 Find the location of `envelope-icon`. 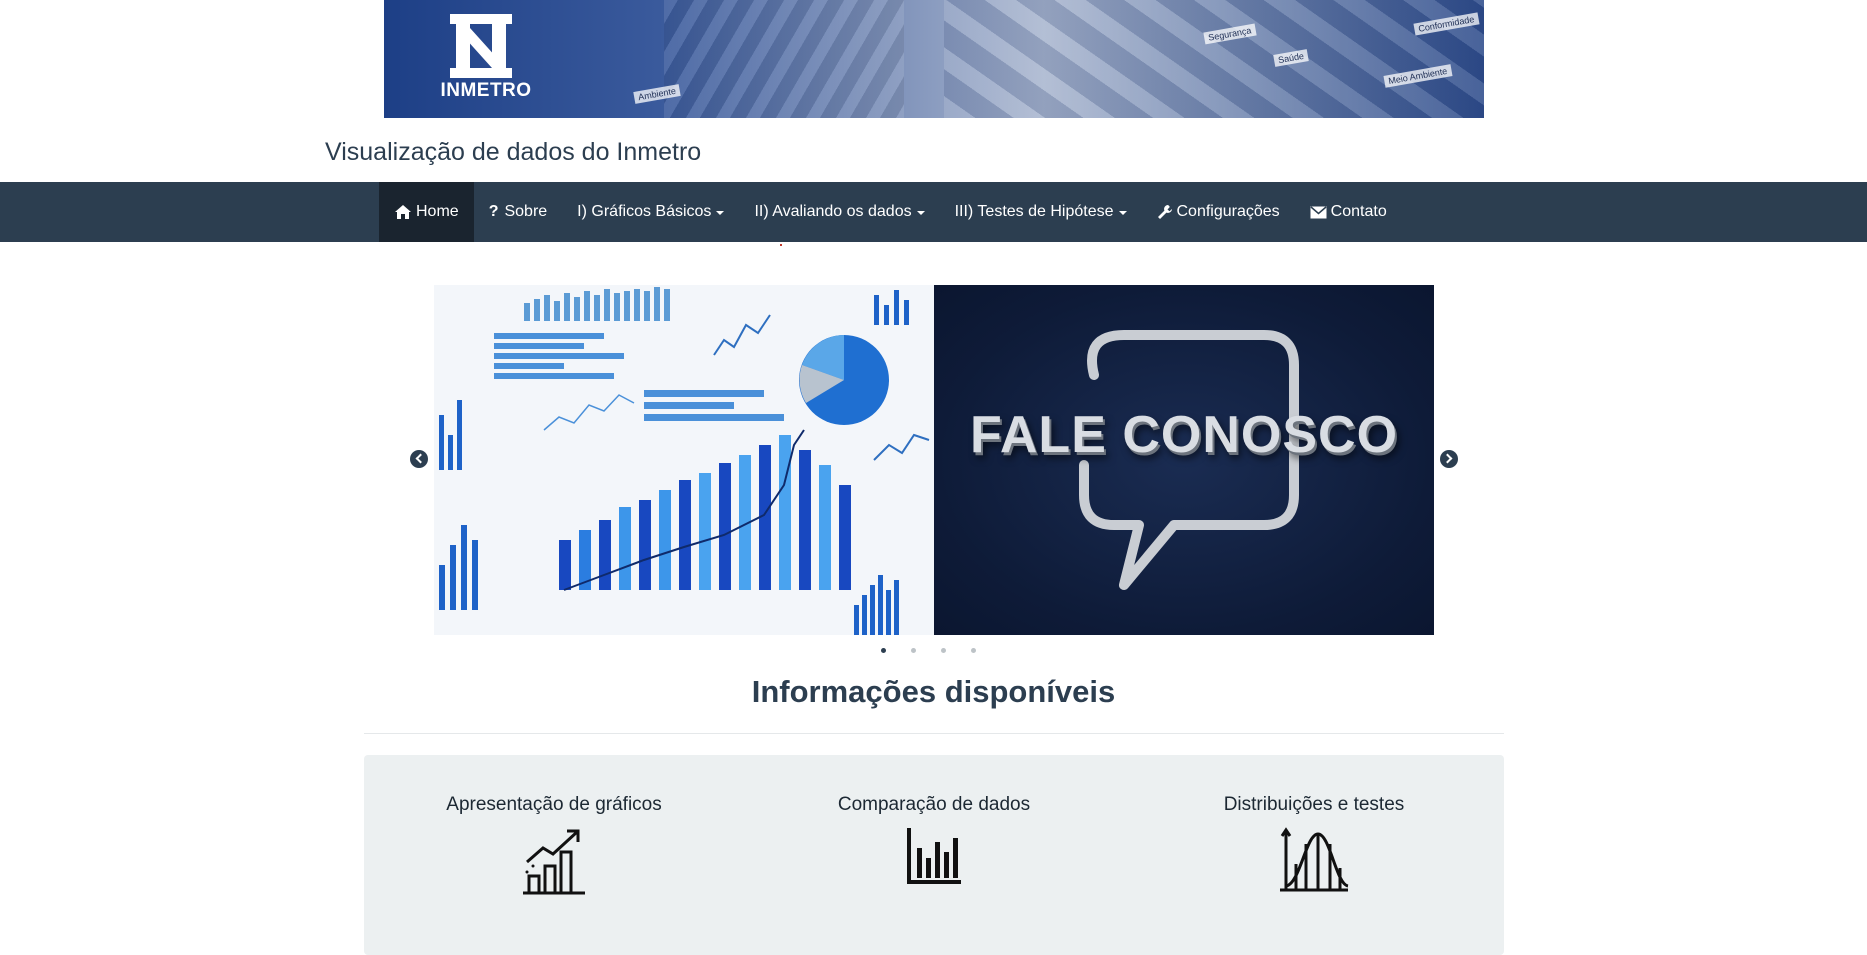

envelope-icon is located at coordinates (1318, 211).